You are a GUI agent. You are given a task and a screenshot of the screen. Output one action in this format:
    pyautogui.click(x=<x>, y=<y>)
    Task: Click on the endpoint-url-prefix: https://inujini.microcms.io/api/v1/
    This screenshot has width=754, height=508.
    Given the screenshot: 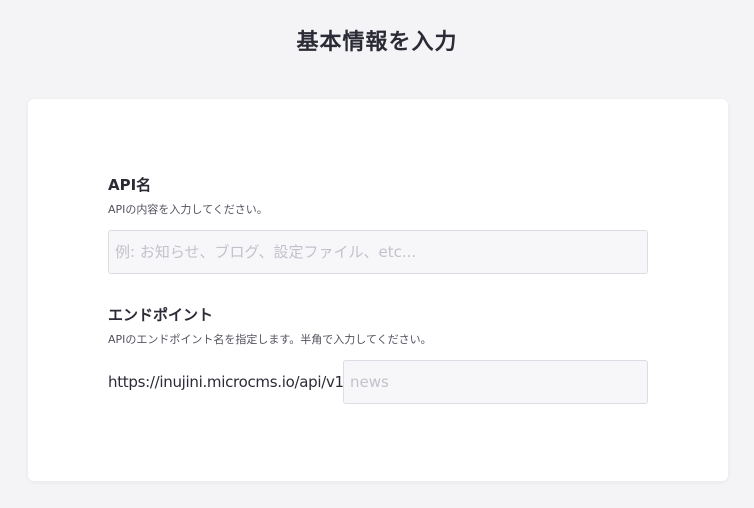 What is the action you would take?
    pyautogui.click(x=228, y=382)
    